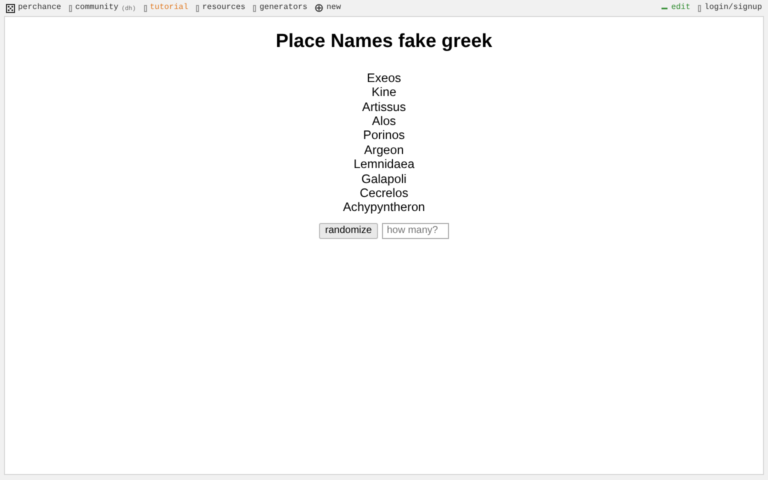 The width and height of the screenshot is (768, 480). Describe the element at coordinates (384, 135) in the screenshot. I see `place-name: Porinos` at that location.